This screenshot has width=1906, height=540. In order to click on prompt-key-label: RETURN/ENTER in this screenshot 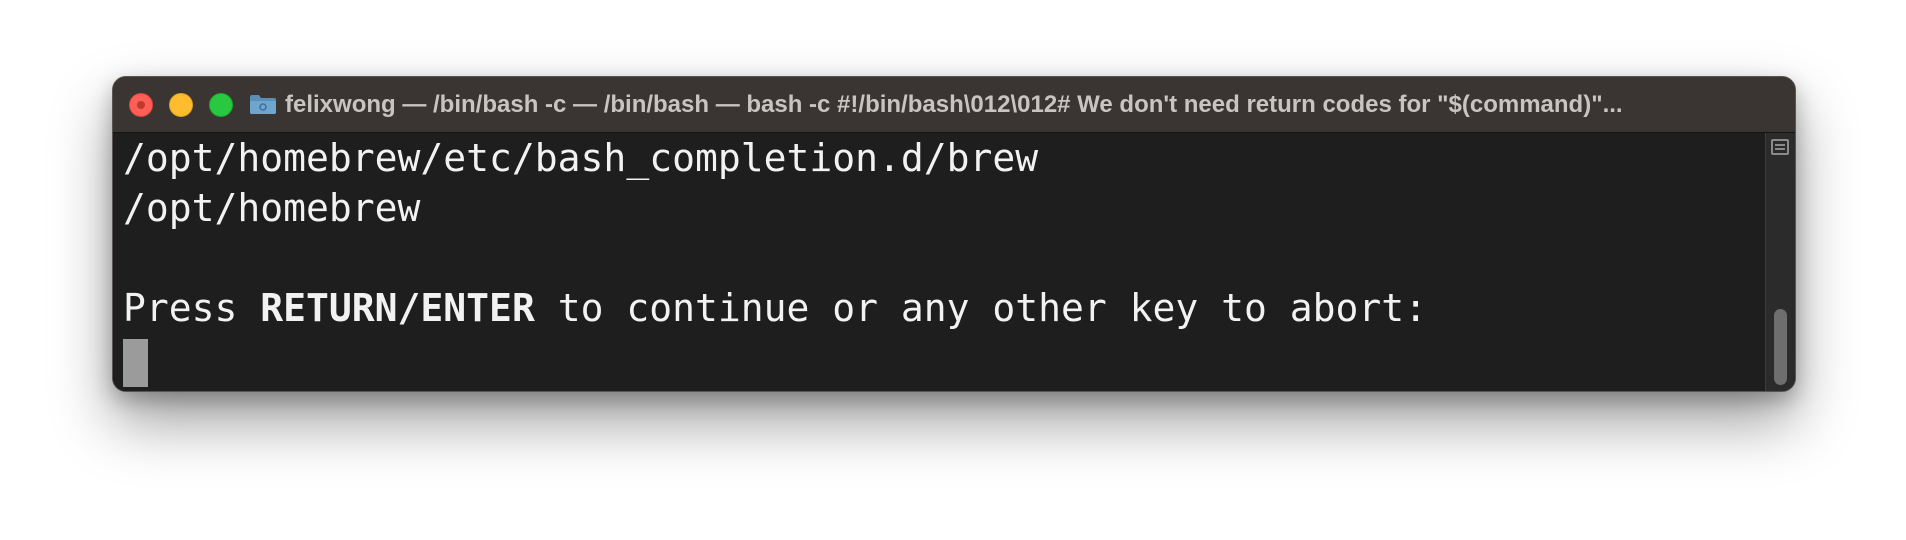, I will do `click(397, 308)`.